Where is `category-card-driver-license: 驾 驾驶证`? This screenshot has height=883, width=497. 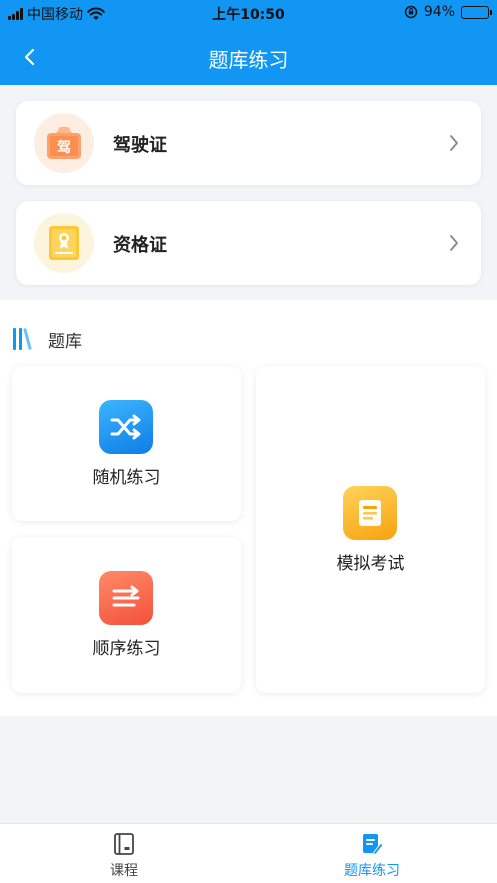
category-card-driver-license: 驾 驾驶证 is located at coordinates (248, 143).